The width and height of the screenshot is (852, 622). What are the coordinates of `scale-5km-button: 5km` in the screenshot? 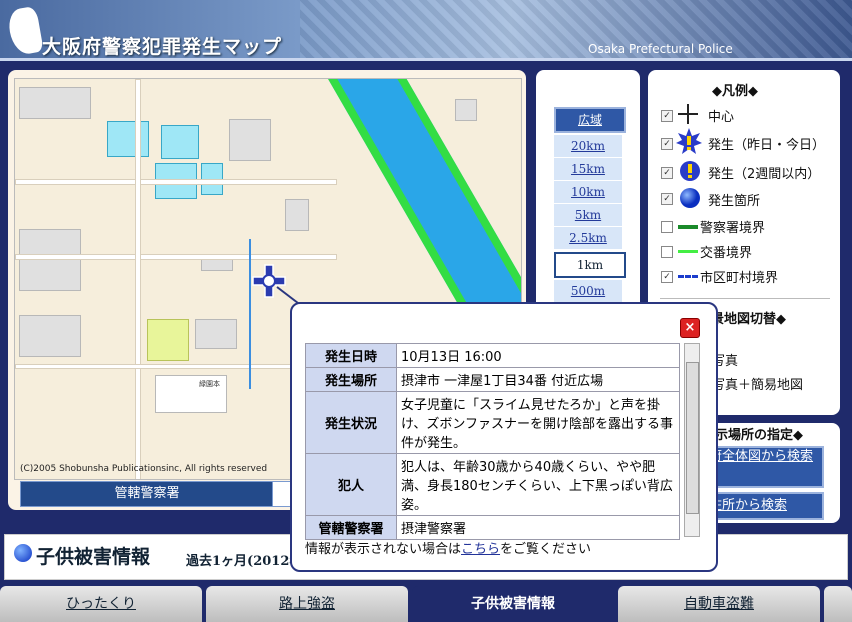 It's located at (588, 215).